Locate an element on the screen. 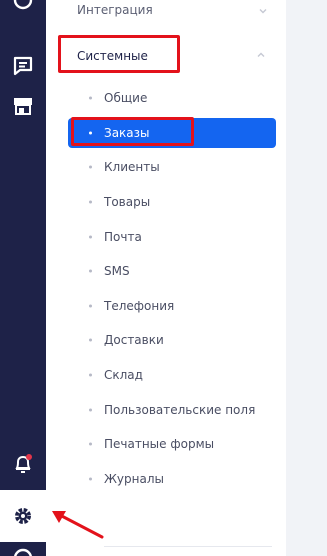  menu-item-label: Клиенты is located at coordinates (132, 167).